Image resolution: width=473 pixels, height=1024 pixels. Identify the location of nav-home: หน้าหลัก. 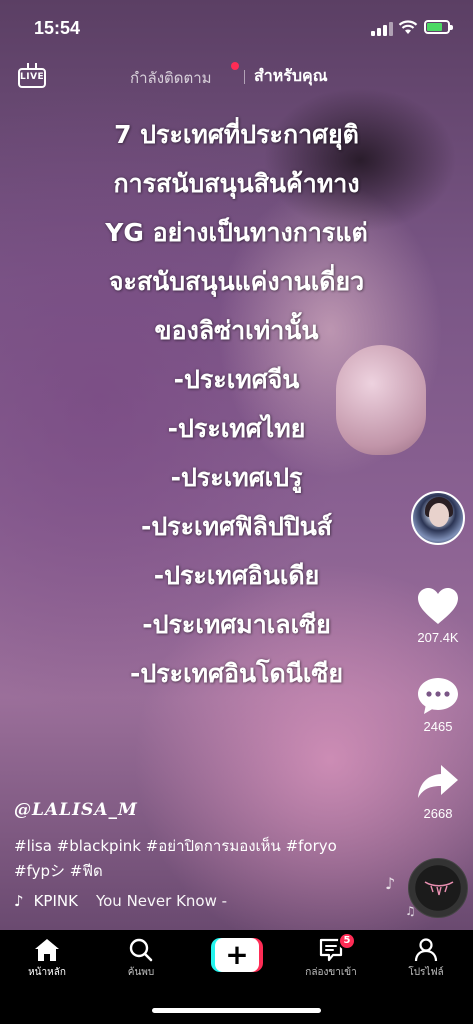
(47, 959).